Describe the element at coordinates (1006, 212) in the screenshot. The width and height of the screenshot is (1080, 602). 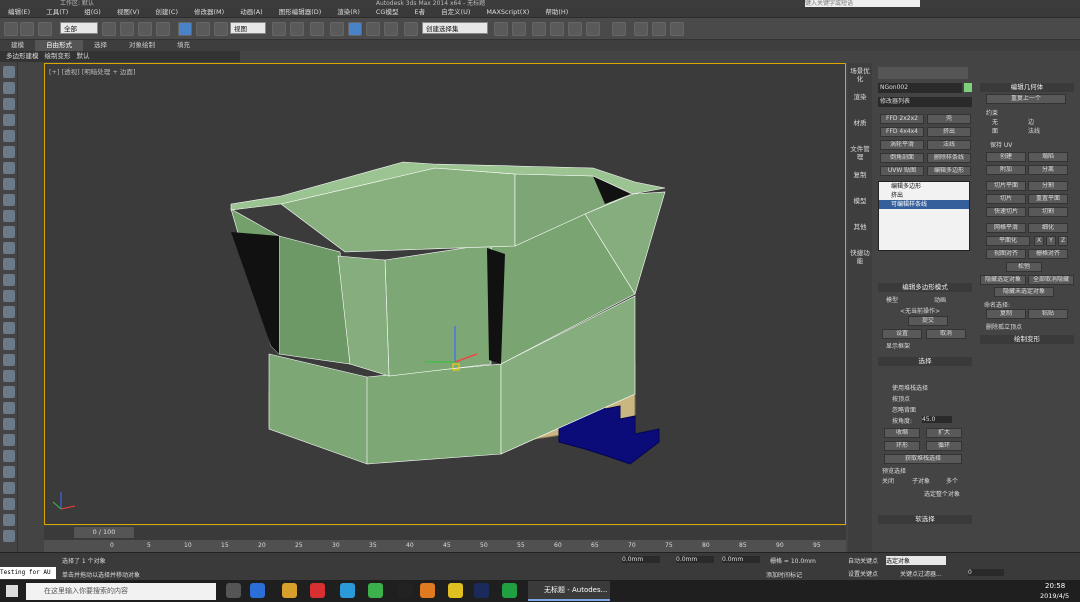
I see `quickslice-button: 快速切片` at that location.